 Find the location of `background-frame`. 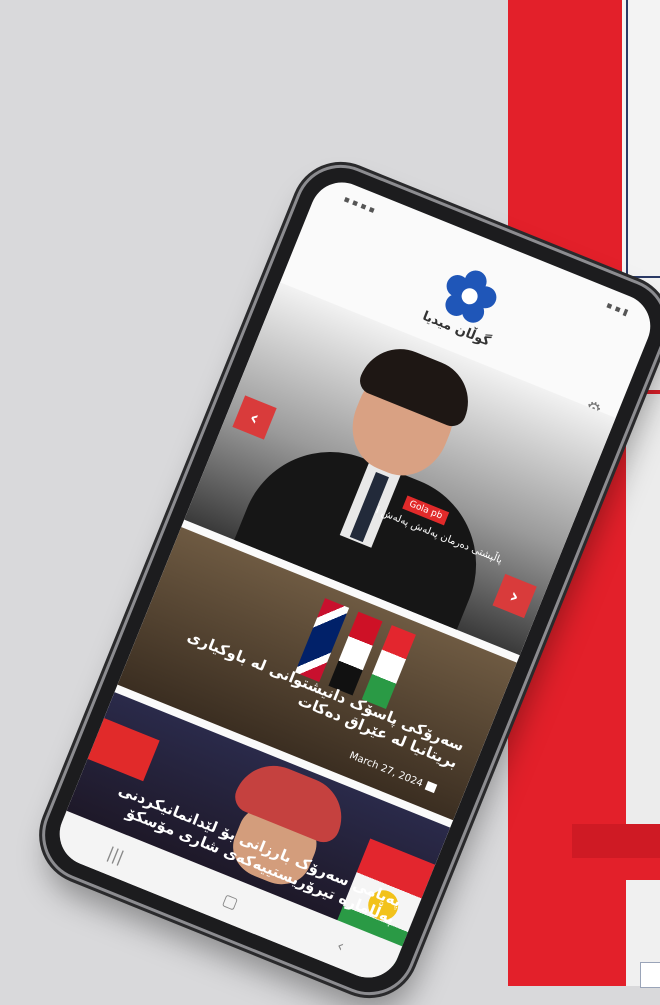

background-frame is located at coordinates (643, 139).